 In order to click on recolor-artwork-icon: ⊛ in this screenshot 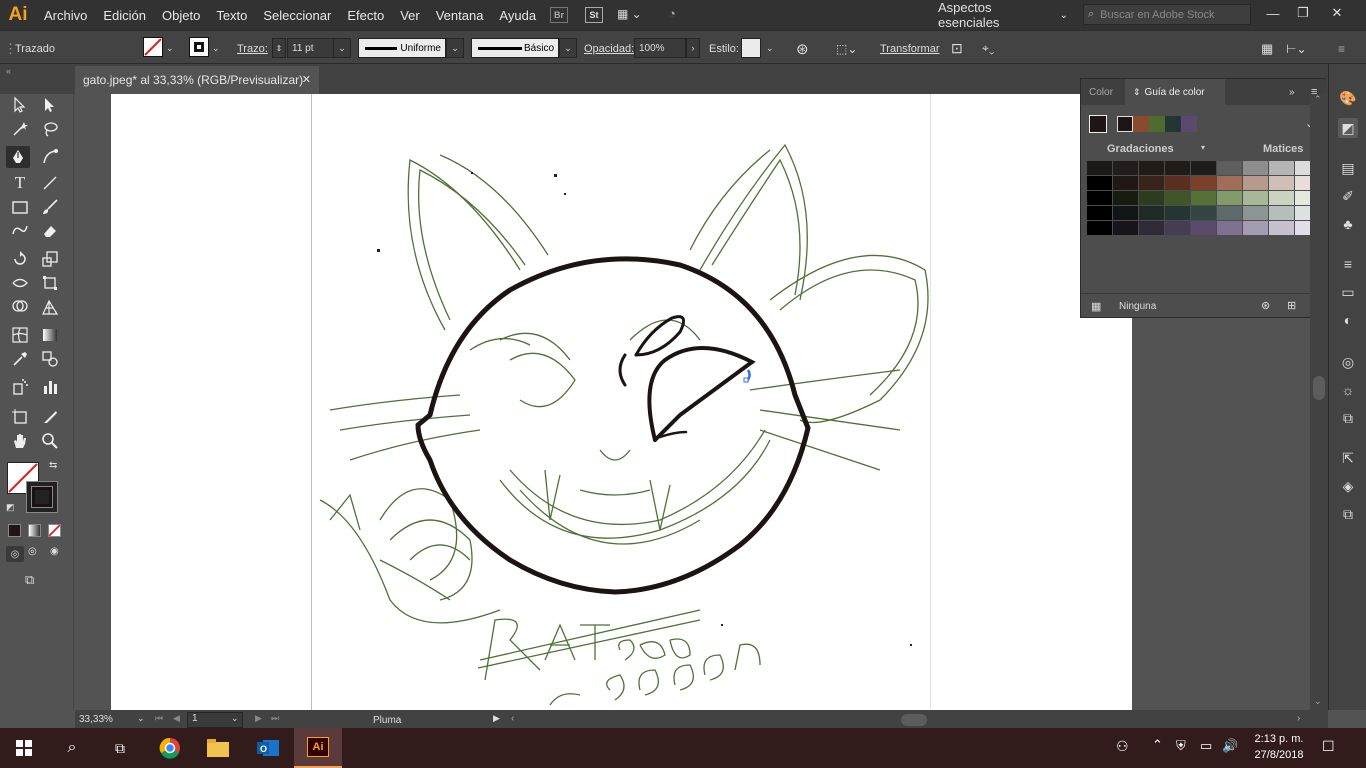, I will do `click(802, 48)`.